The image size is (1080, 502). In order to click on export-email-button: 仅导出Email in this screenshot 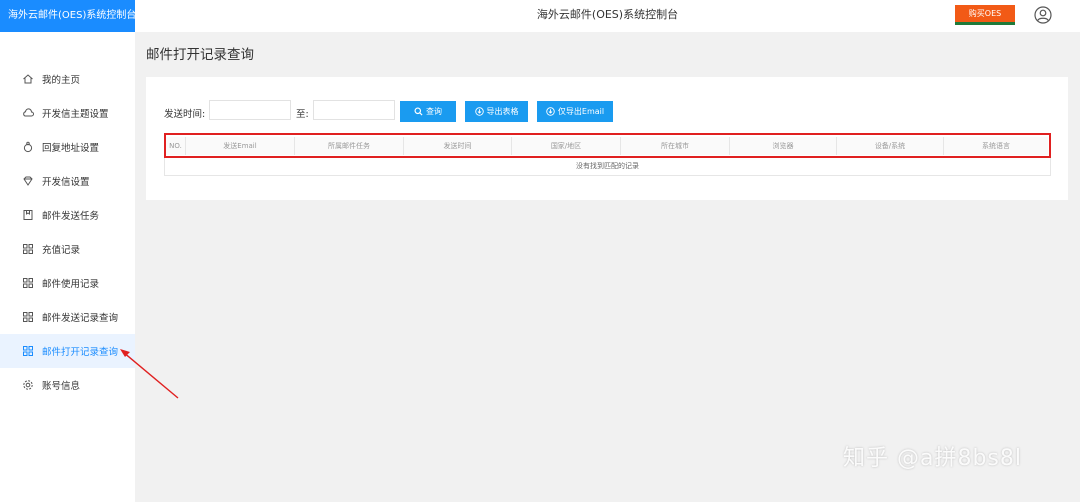, I will do `click(575, 111)`.